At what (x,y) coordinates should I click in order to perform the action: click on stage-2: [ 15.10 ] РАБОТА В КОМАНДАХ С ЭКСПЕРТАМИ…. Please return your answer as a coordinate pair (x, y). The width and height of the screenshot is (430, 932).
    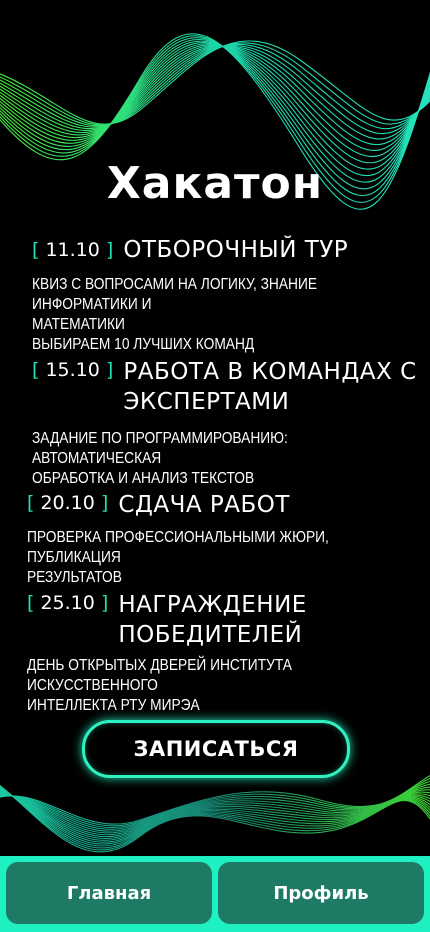
    Looking at the image, I should click on (231, 423).